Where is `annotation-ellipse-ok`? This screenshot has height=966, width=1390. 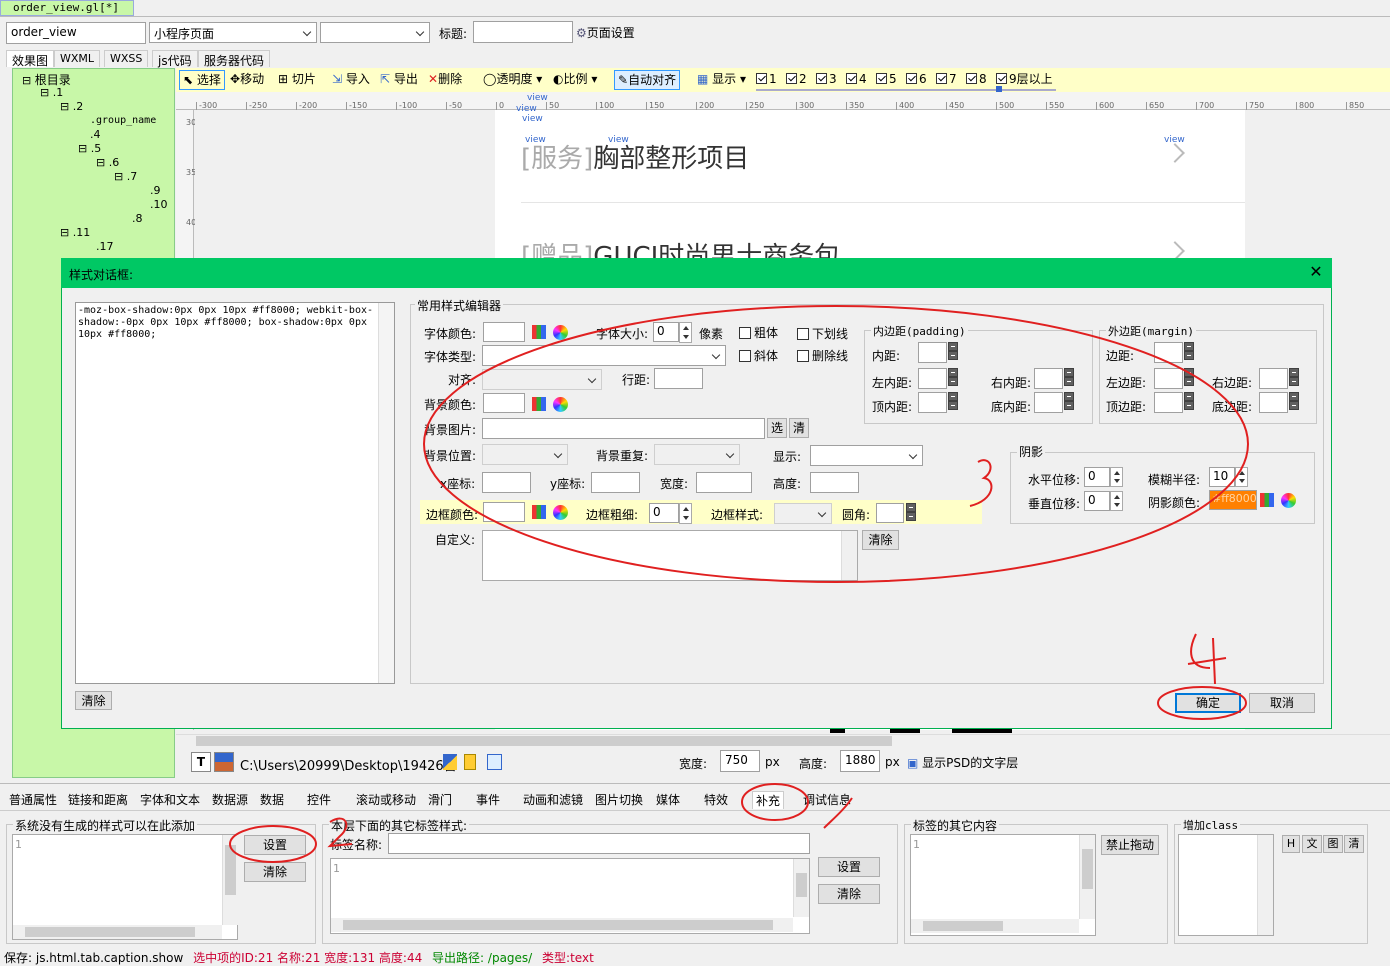 annotation-ellipse-ok is located at coordinates (1202, 703).